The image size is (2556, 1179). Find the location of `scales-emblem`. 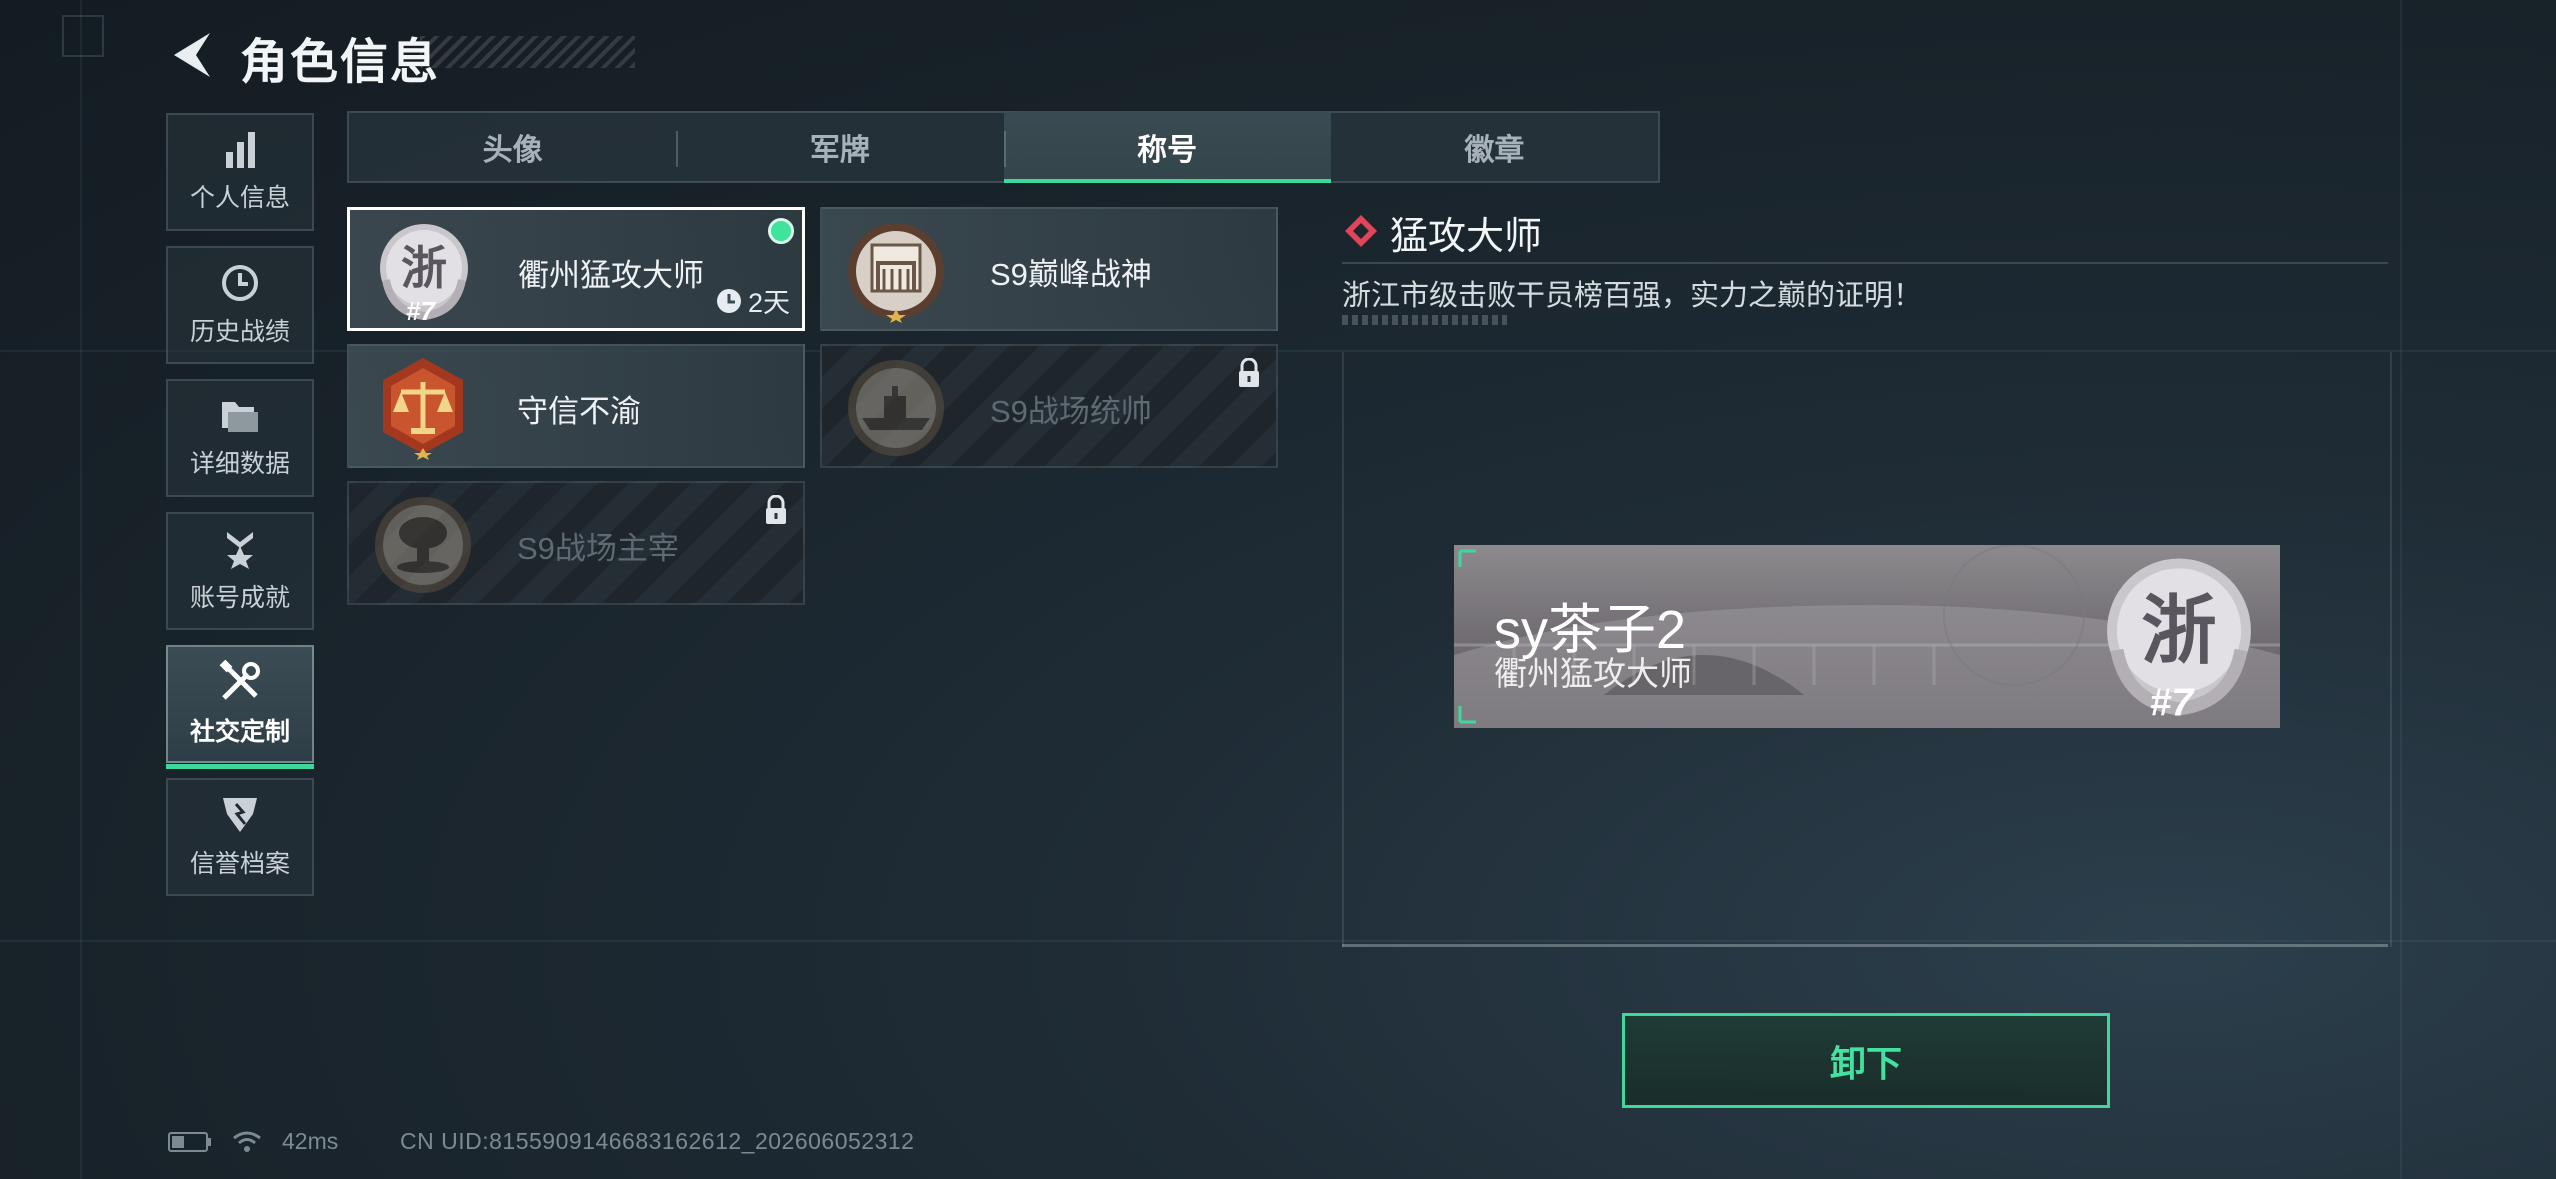

scales-emblem is located at coordinates (423, 409).